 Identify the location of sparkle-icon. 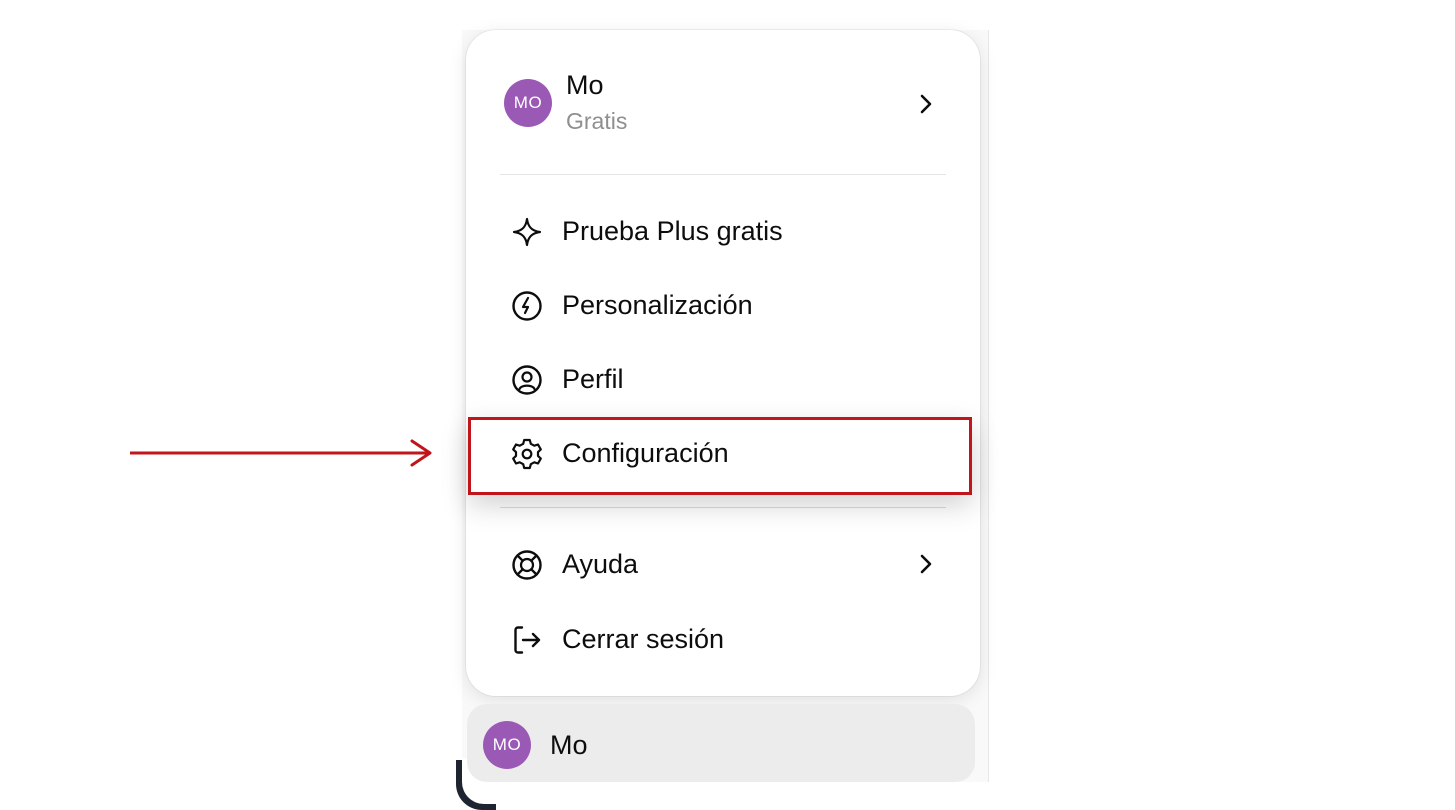
(527, 232).